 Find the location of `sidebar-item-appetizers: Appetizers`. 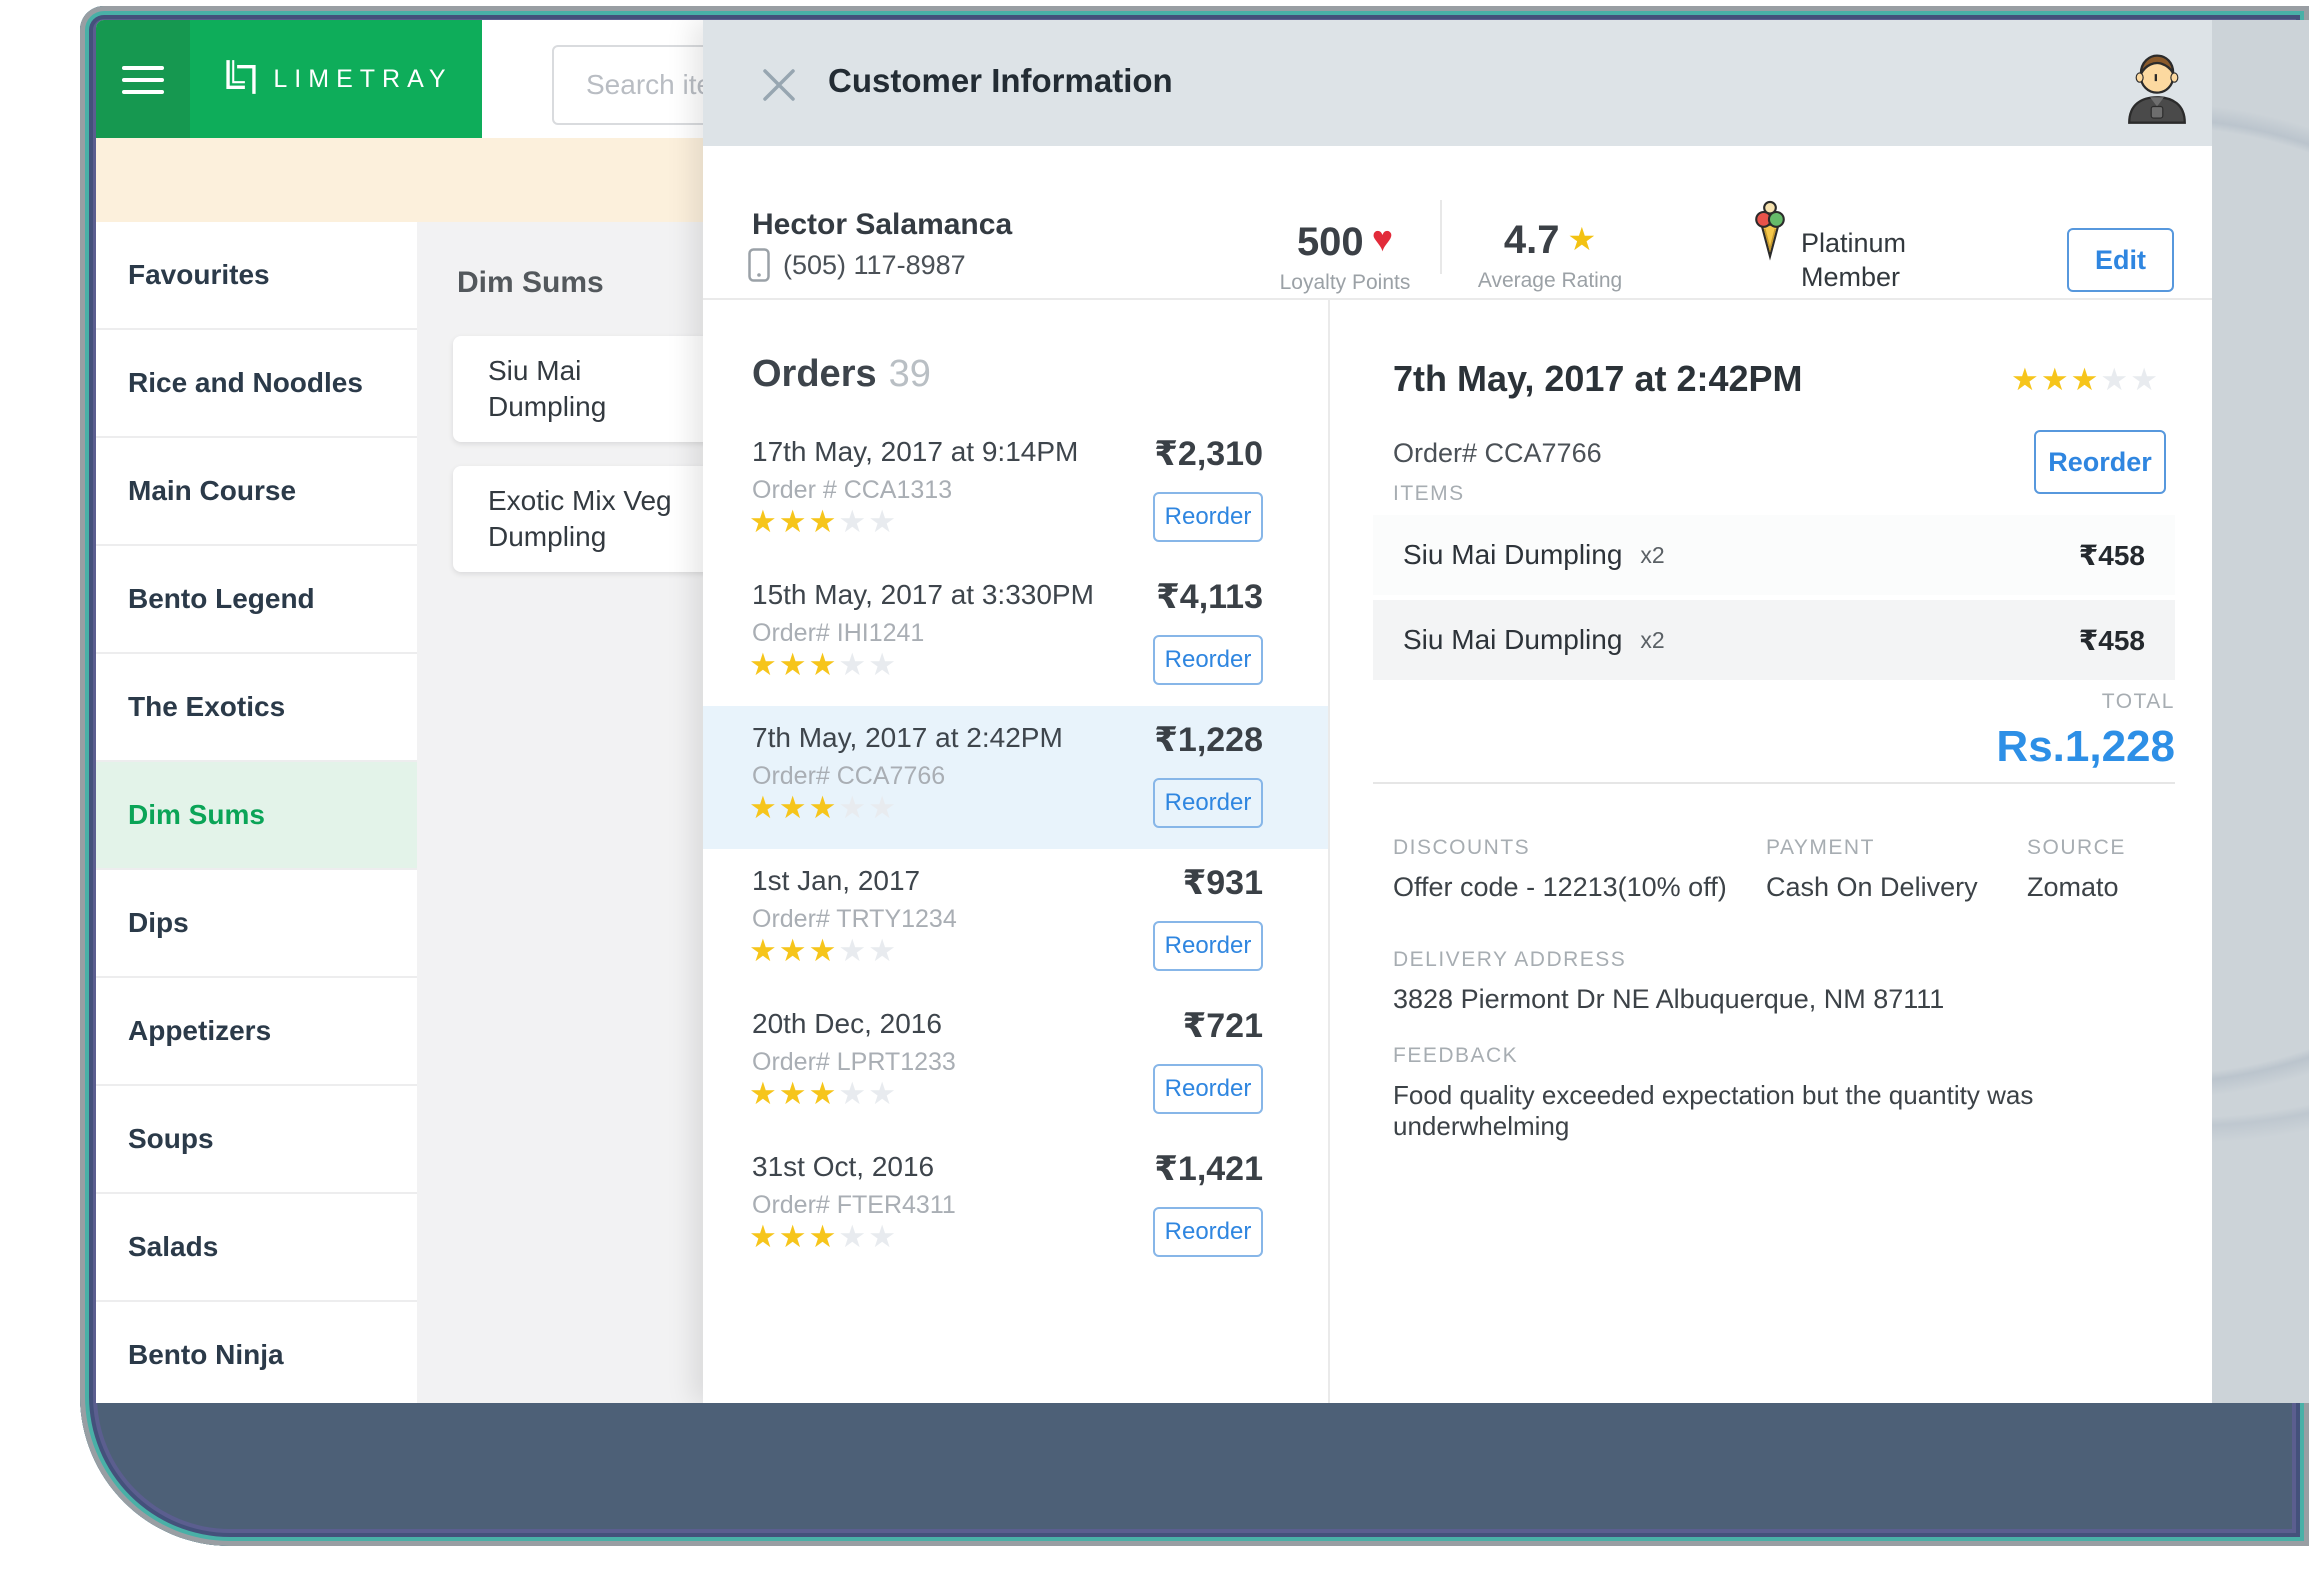

sidebar-item-appetizers: Appetizers is located at coordinates (256, 1032).